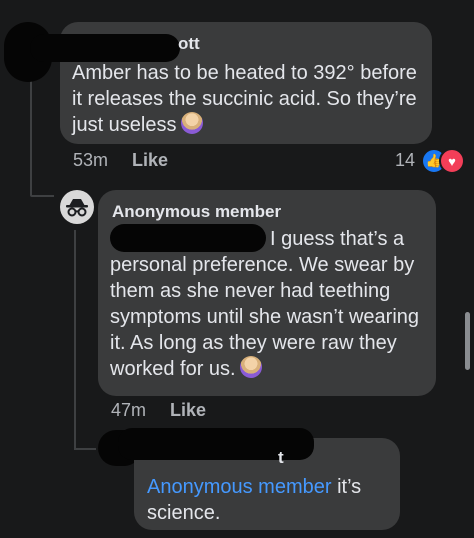 This screenshot has width=474, height=538. I want to click on comment-author-1: ott, so click(189, 44).